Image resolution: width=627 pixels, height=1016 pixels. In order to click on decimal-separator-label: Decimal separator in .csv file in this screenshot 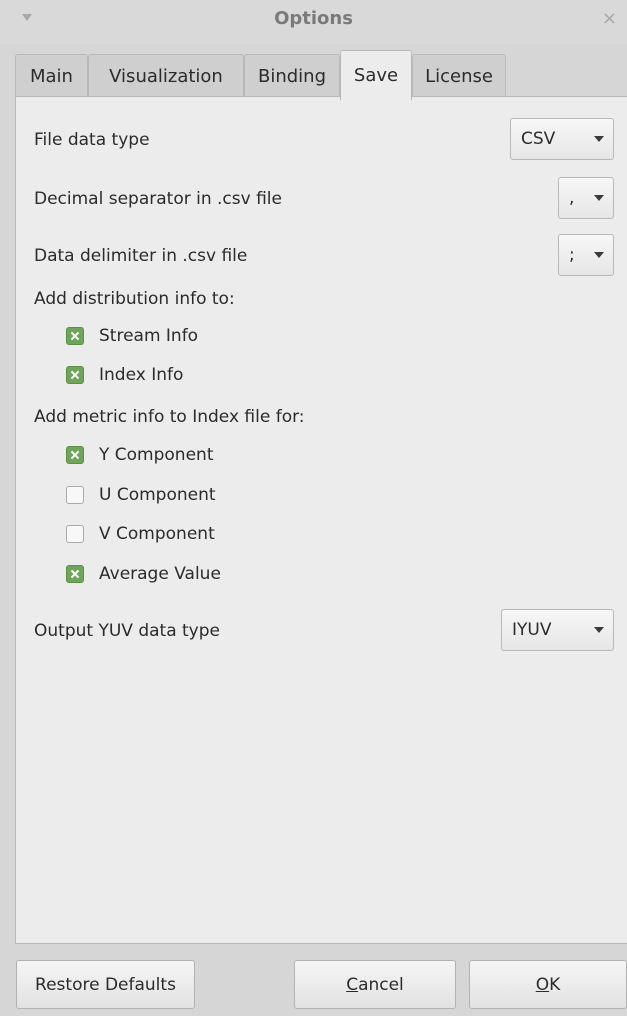, I will do `click(158, 199)`.